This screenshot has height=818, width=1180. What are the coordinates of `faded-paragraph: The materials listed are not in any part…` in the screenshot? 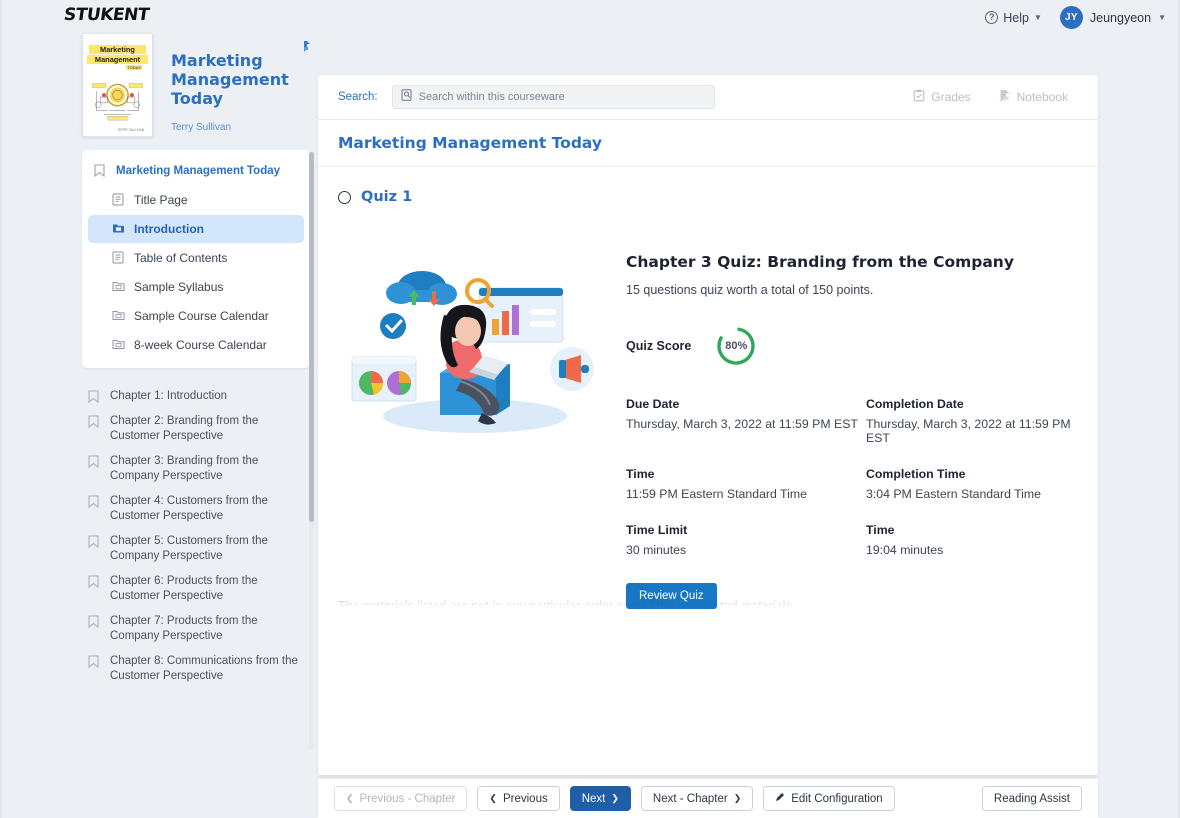 It's located at (565, 606).